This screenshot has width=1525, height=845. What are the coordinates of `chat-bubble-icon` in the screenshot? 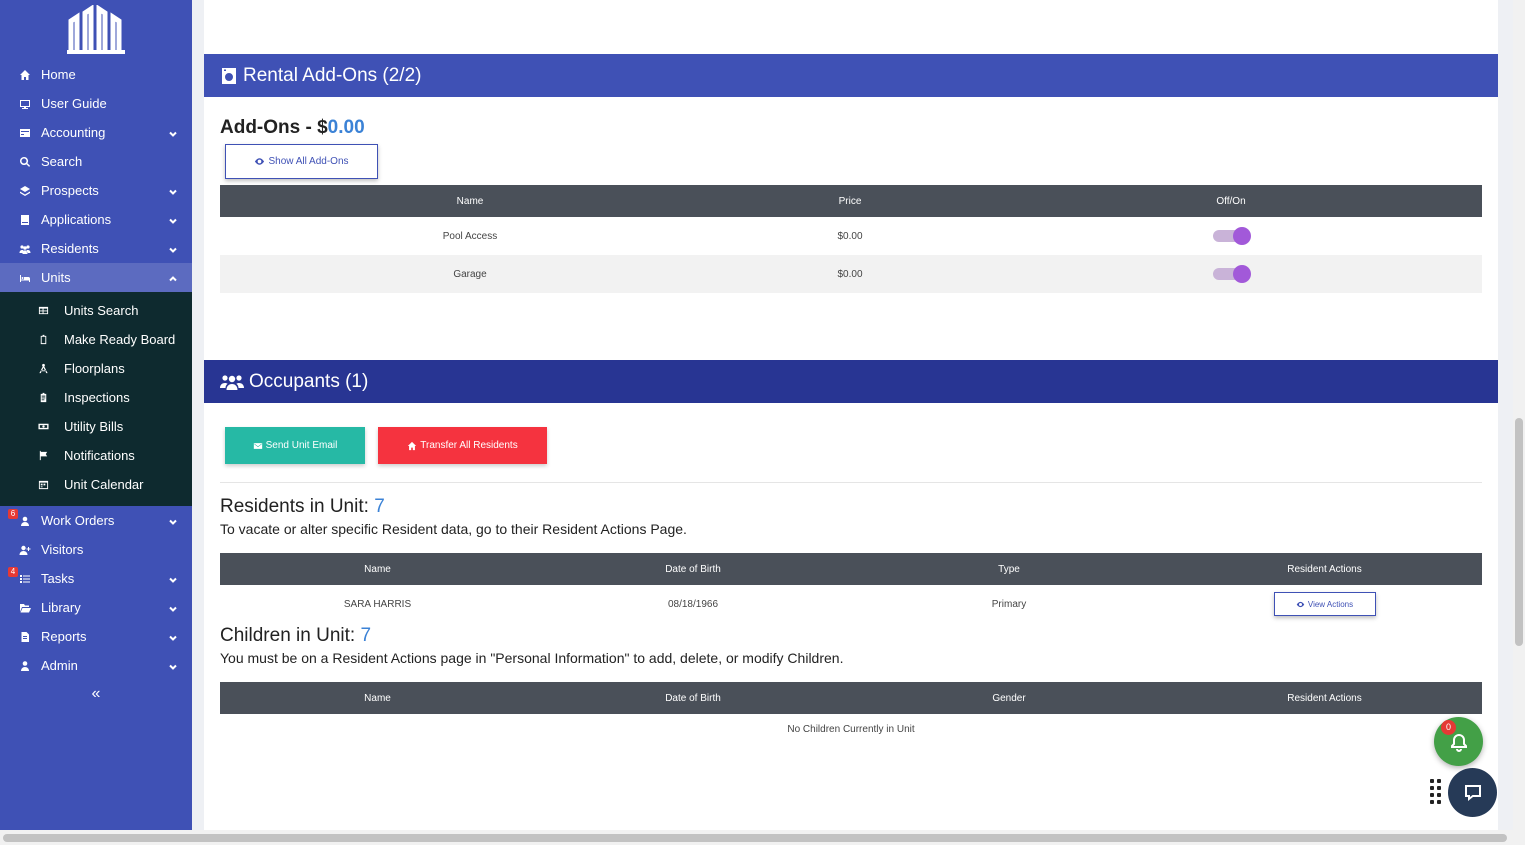 It's located at (1472, 792).